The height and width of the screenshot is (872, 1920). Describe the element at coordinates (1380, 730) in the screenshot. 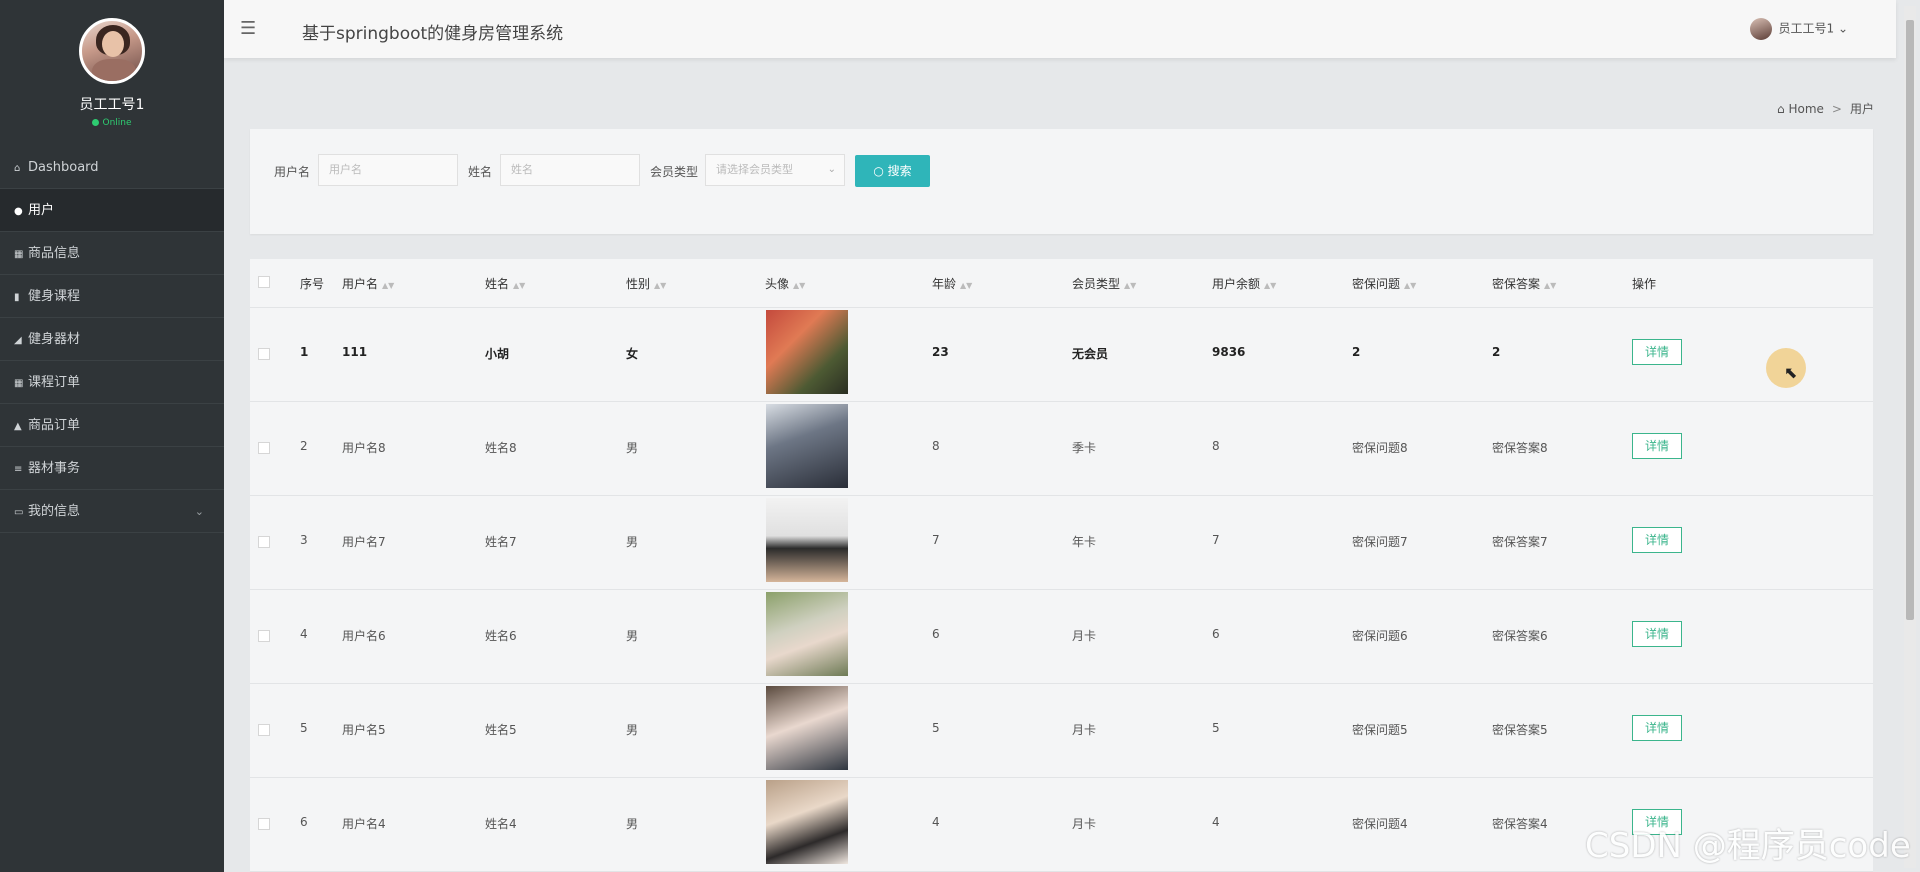

I see `table-cell: 密保问题5` at that location.